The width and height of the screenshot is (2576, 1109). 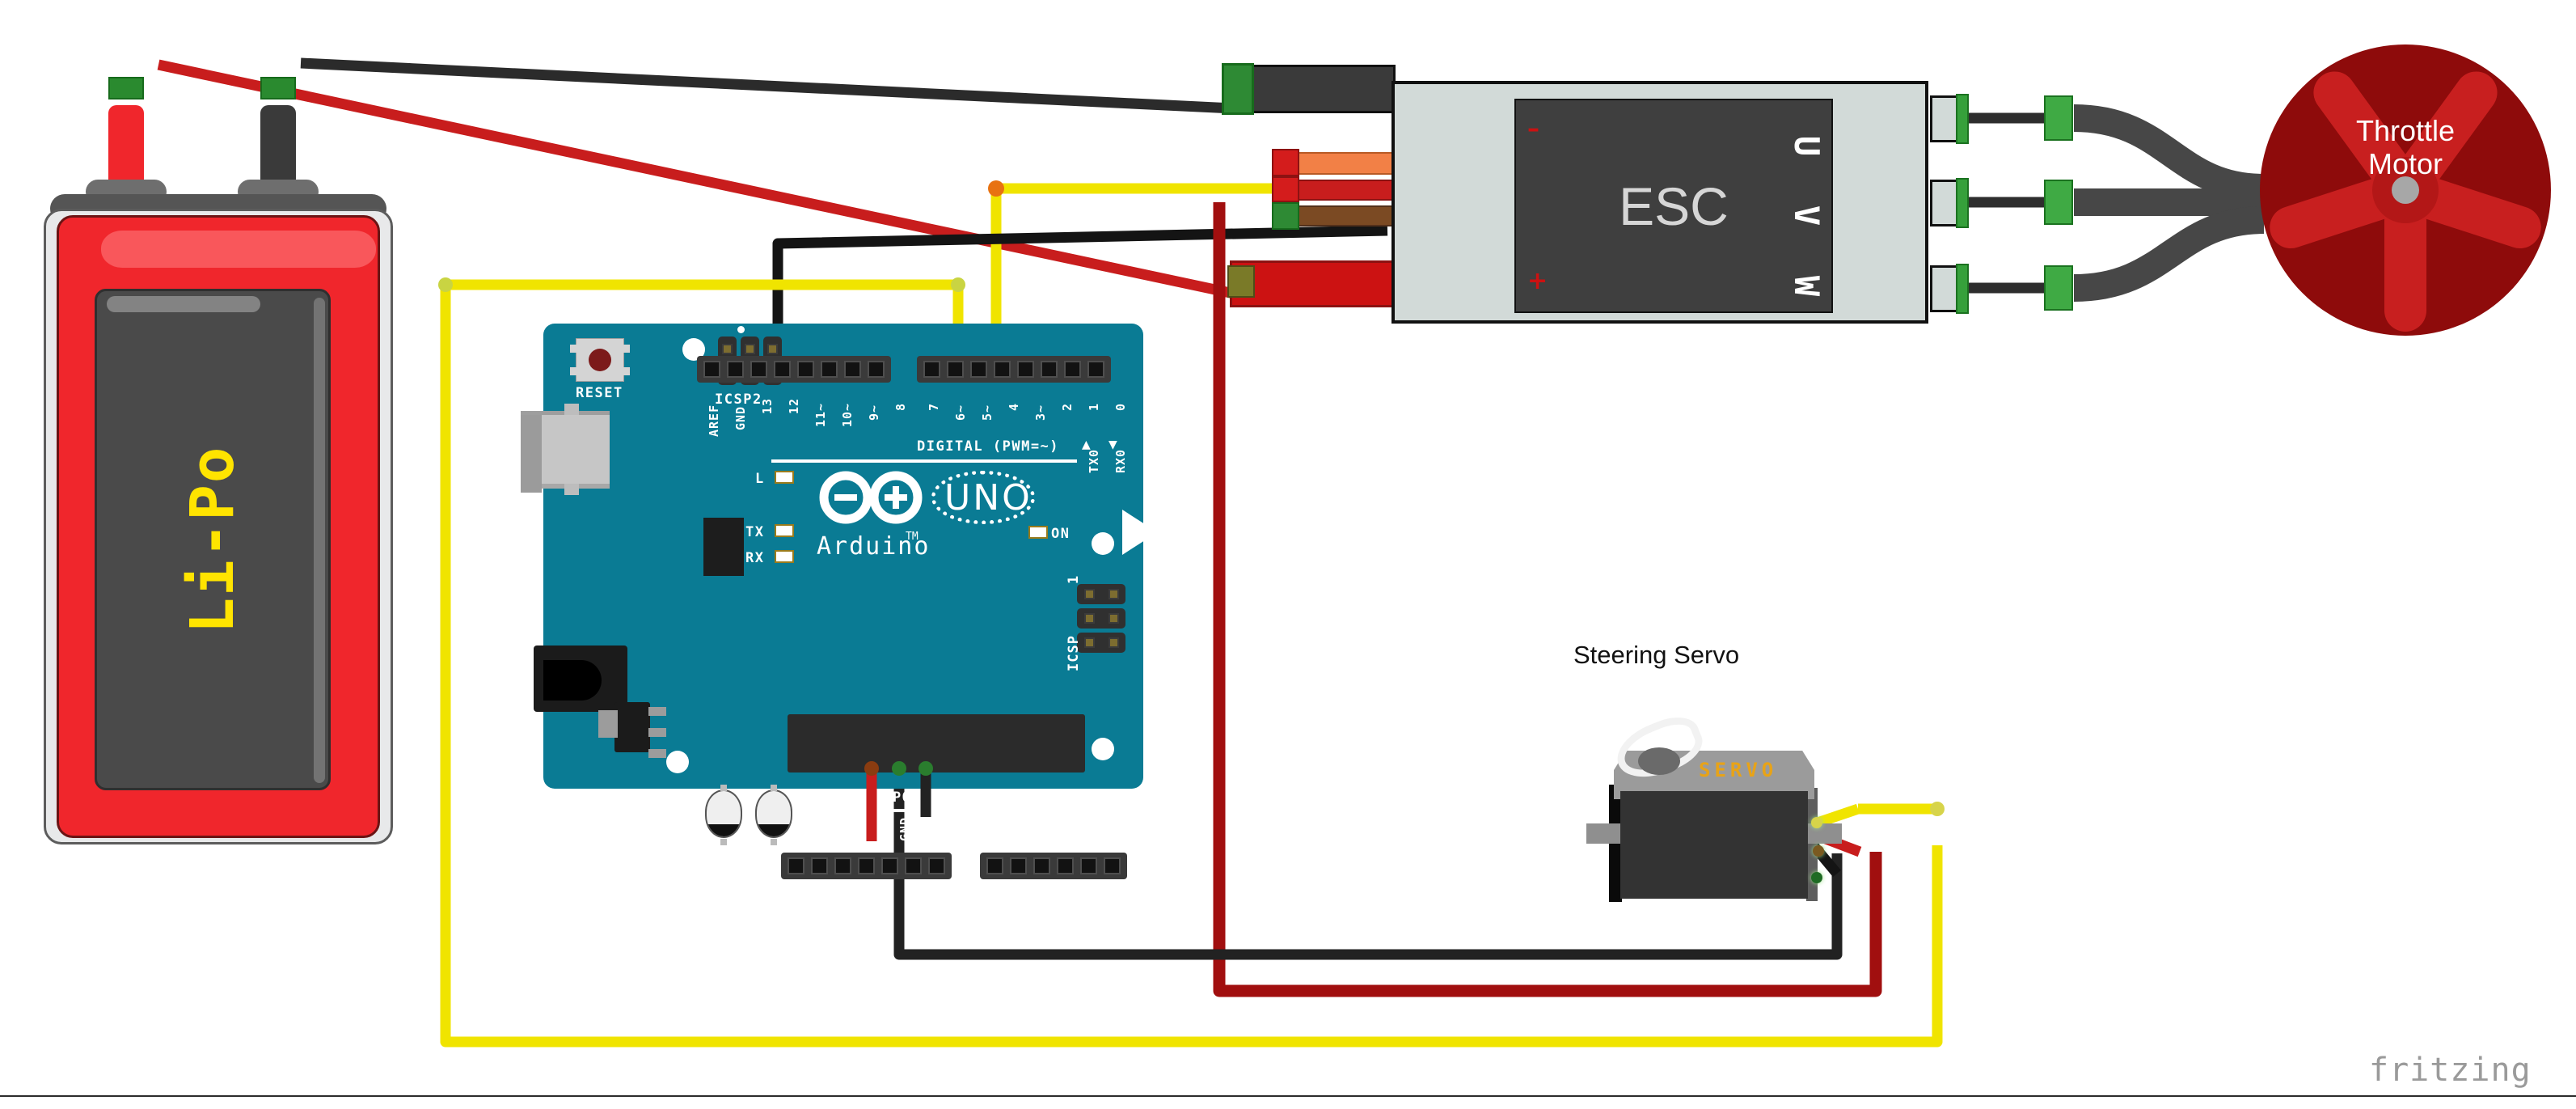 What do you see at coordinates (1101, 621) in the screenshot?
I see `icsp-header` at bounding box center [1101, 621].